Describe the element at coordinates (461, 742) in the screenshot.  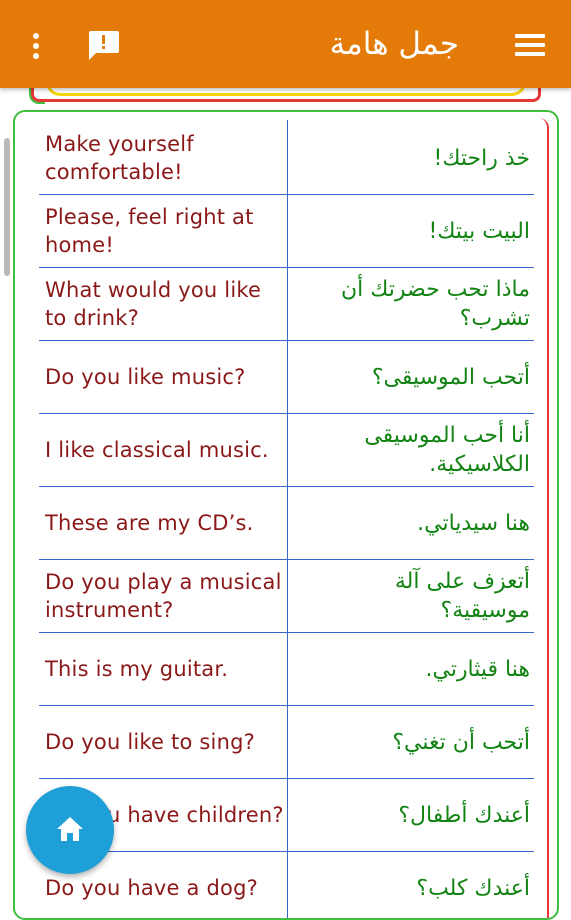
I see `arabic-phrase: أتحب أن تغني؟` at that location.